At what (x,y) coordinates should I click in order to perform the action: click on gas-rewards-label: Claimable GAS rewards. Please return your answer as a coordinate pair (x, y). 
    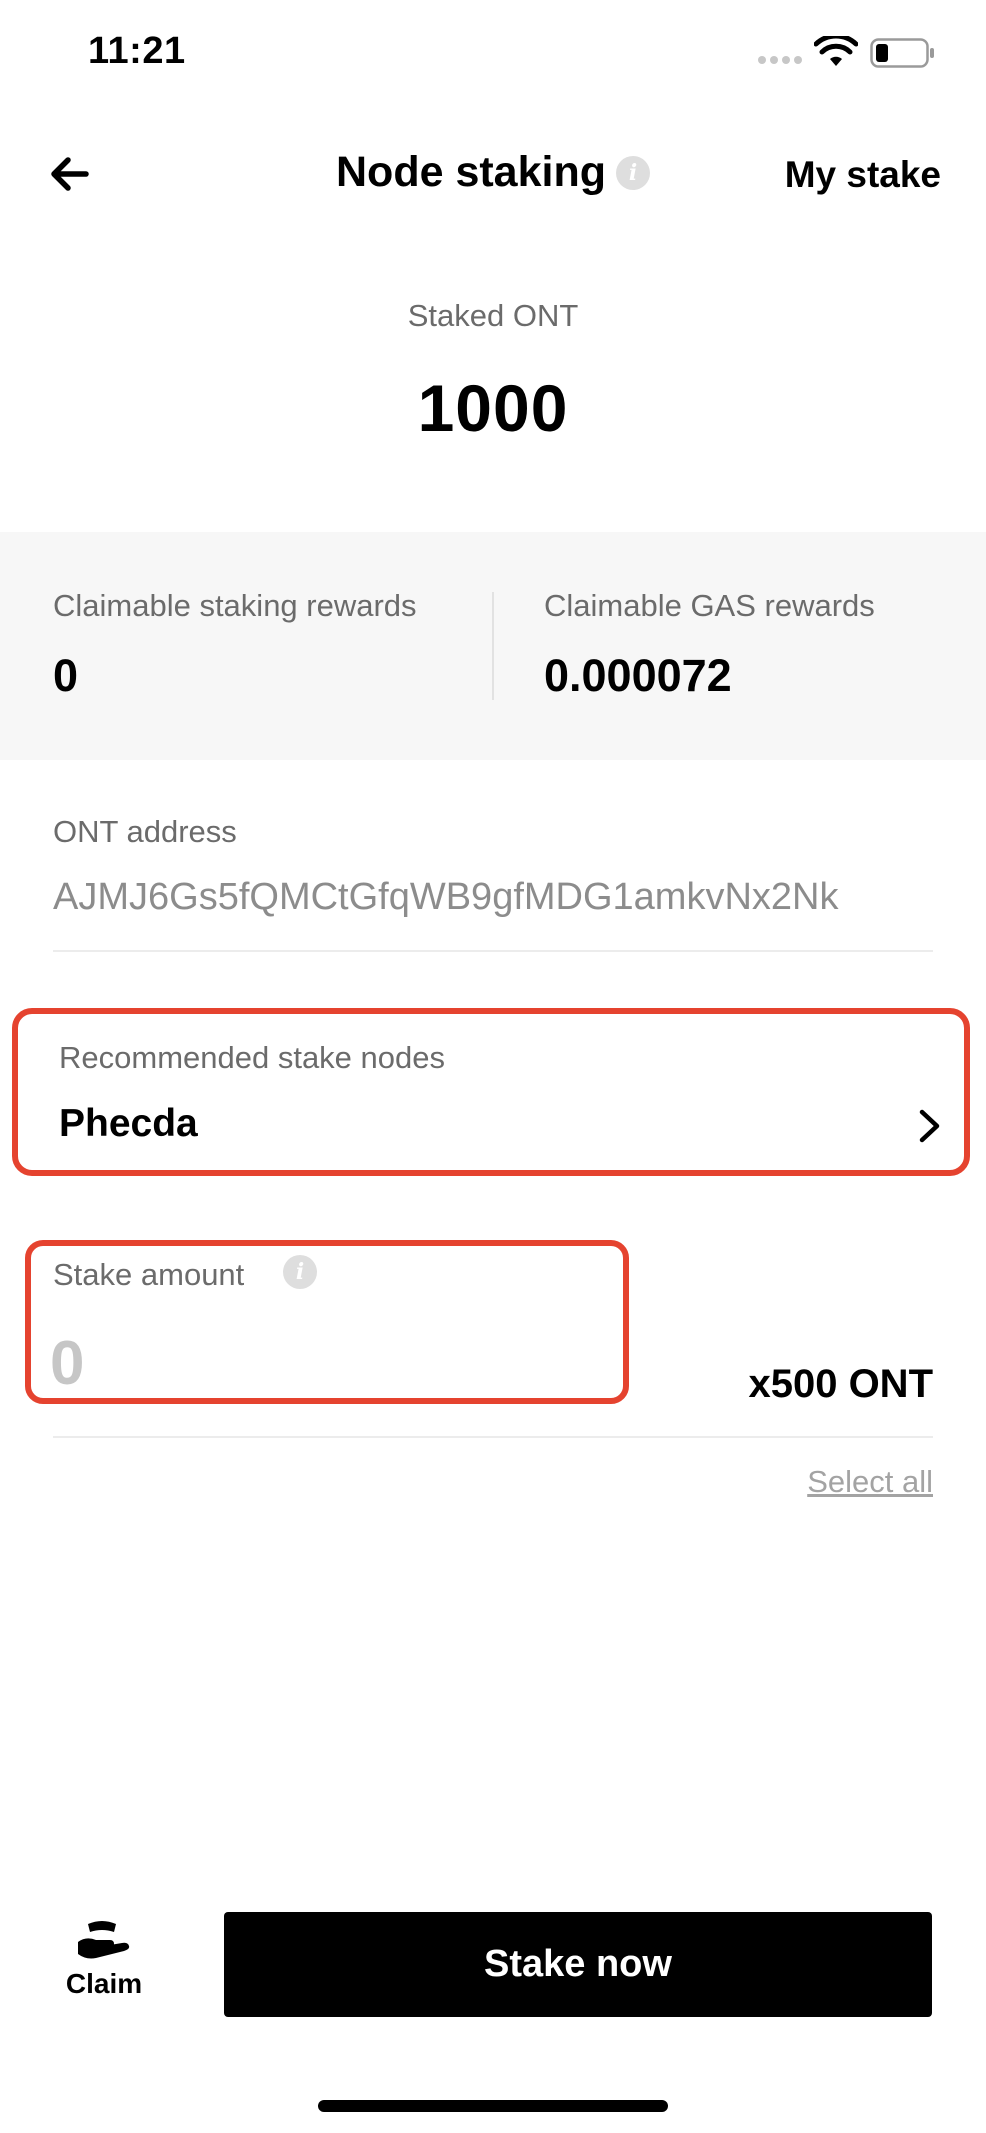
    Looking at the image, I should click on (709, 605).